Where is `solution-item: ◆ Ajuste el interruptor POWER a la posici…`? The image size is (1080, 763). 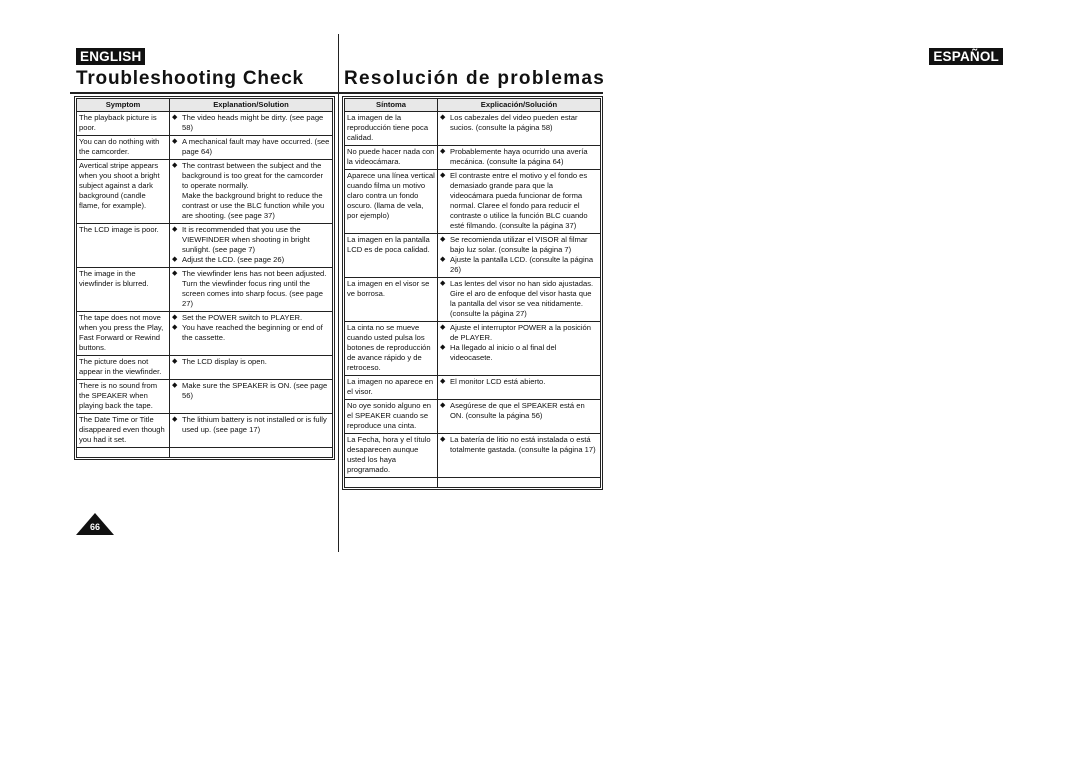
solution-item: ◆ Ajuste el interruptor POWER a la posici… is located at coordinates (519, 333).